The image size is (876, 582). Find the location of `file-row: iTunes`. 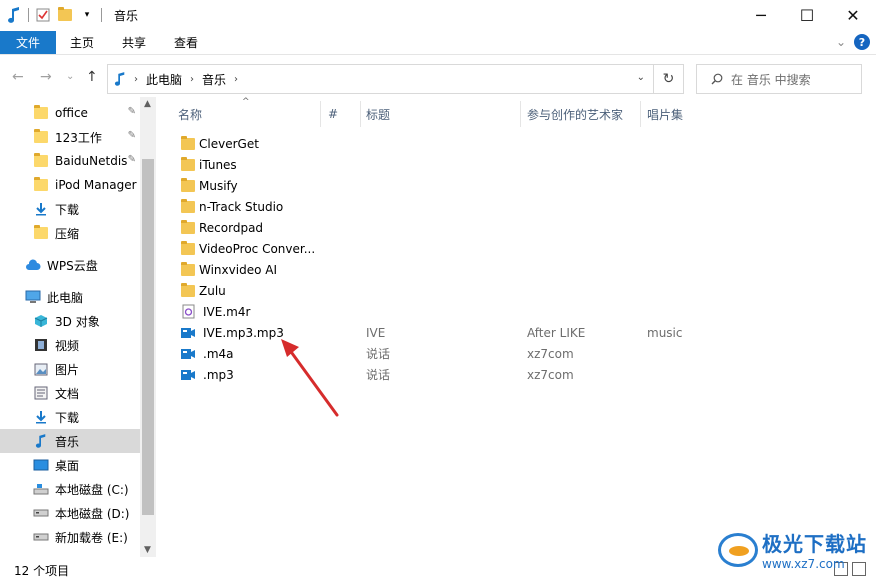

file-row: iTunes is located at coordinates (515, 164).